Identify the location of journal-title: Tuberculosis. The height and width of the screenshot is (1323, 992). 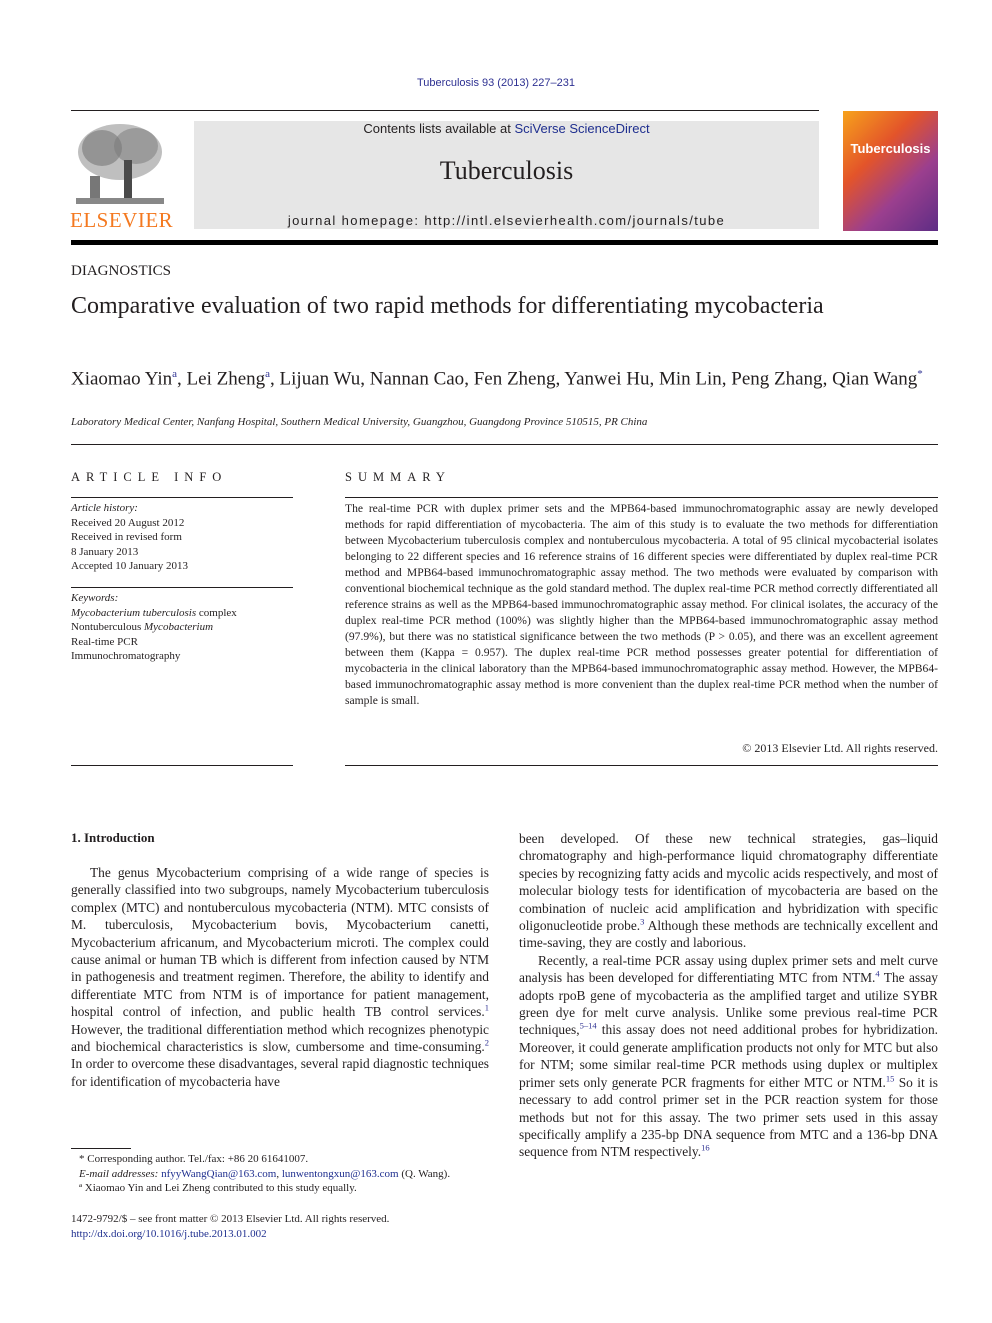
(506, 170).